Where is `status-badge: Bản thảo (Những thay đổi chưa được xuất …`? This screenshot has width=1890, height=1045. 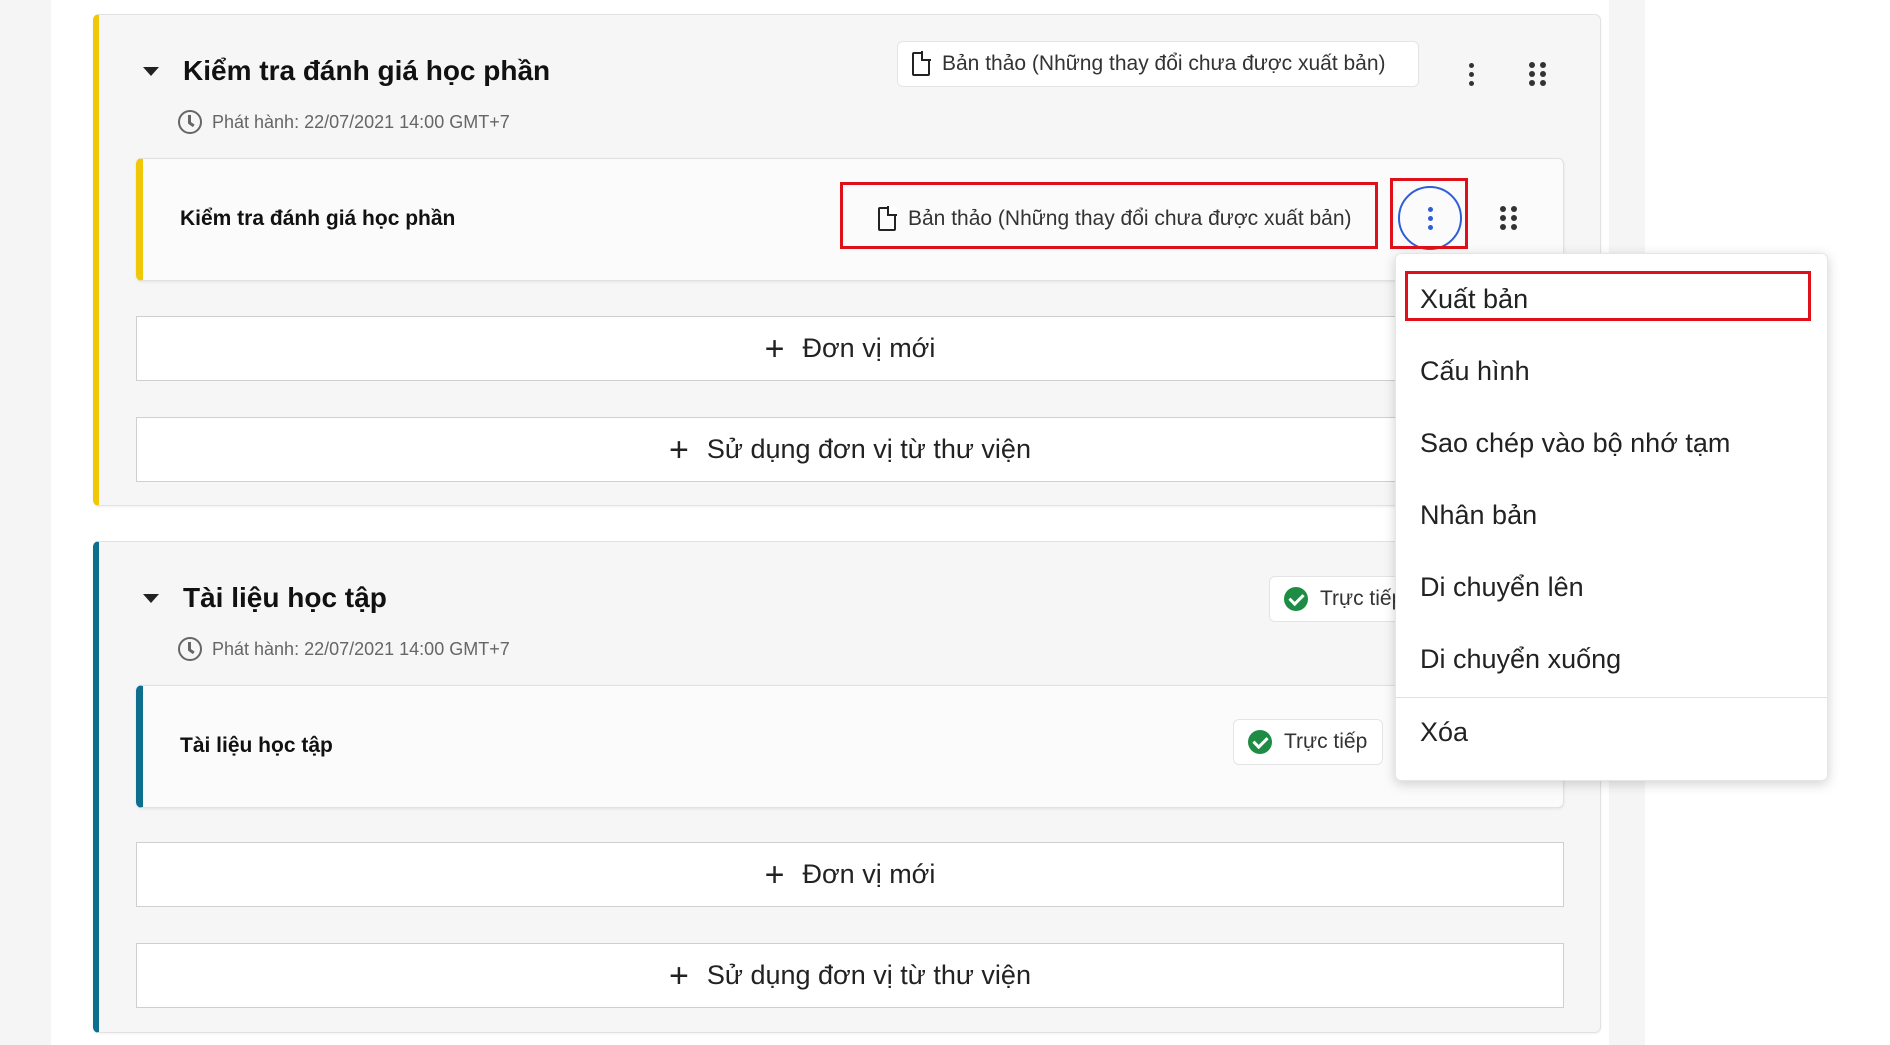
status-badge: Bản thảo (Những thay đổi chưa được xuất … is located at coordinates (1158, 64).